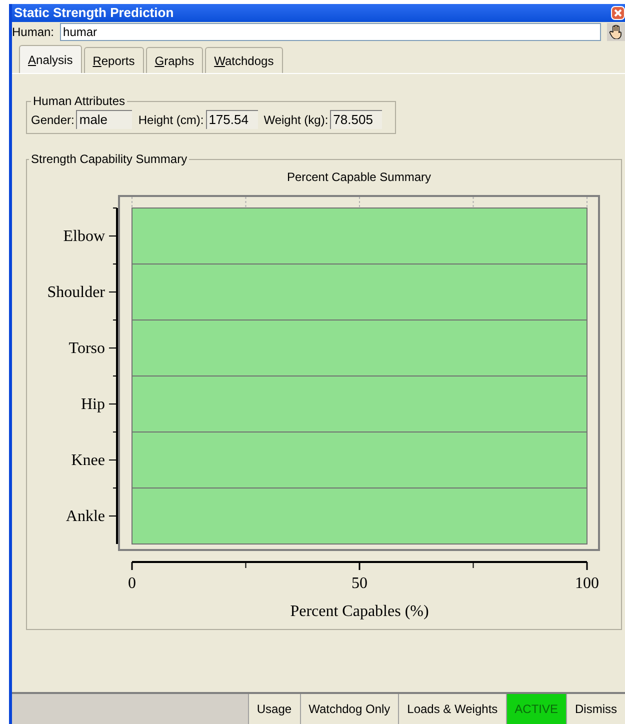  I want to click on category-label: Knee, so click(88, 460).